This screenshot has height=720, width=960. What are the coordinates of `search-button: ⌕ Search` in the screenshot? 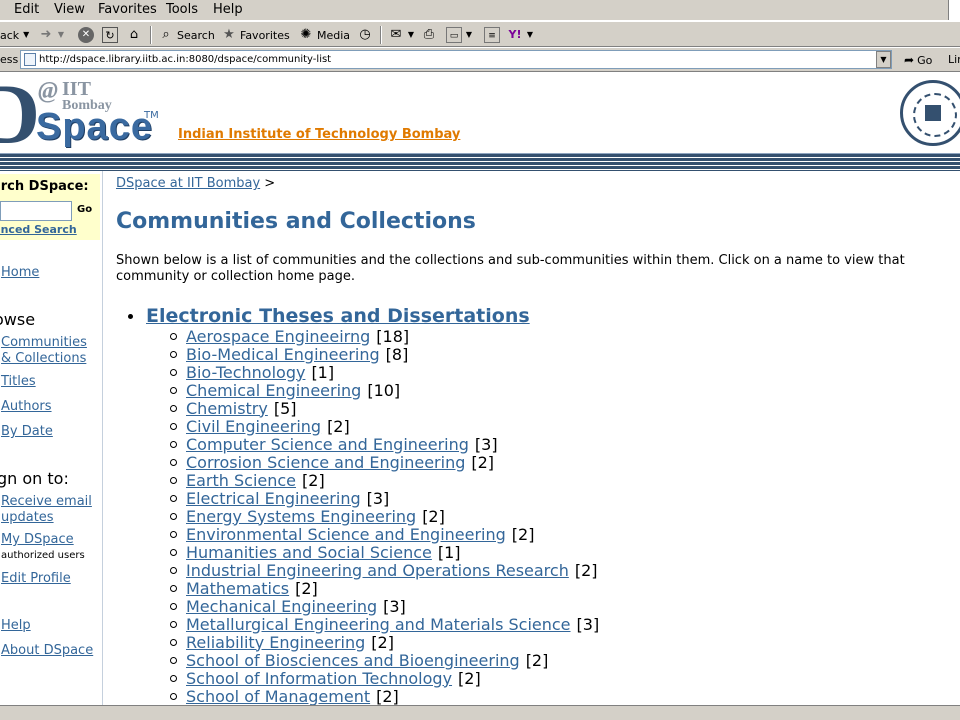 It's located at (186, 35).